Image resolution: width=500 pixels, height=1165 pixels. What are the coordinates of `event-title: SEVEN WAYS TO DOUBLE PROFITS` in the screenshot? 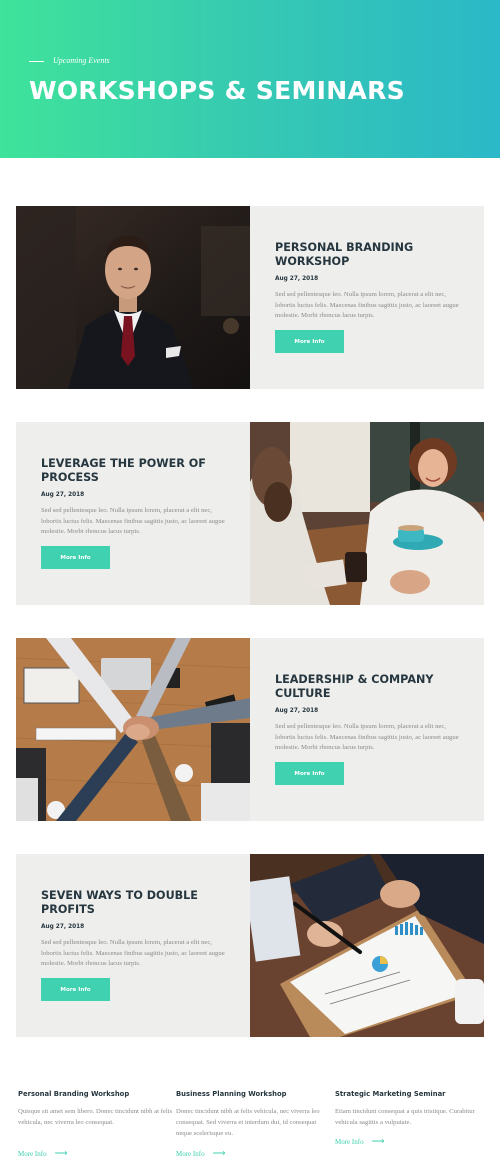 It's located at (119, 902).